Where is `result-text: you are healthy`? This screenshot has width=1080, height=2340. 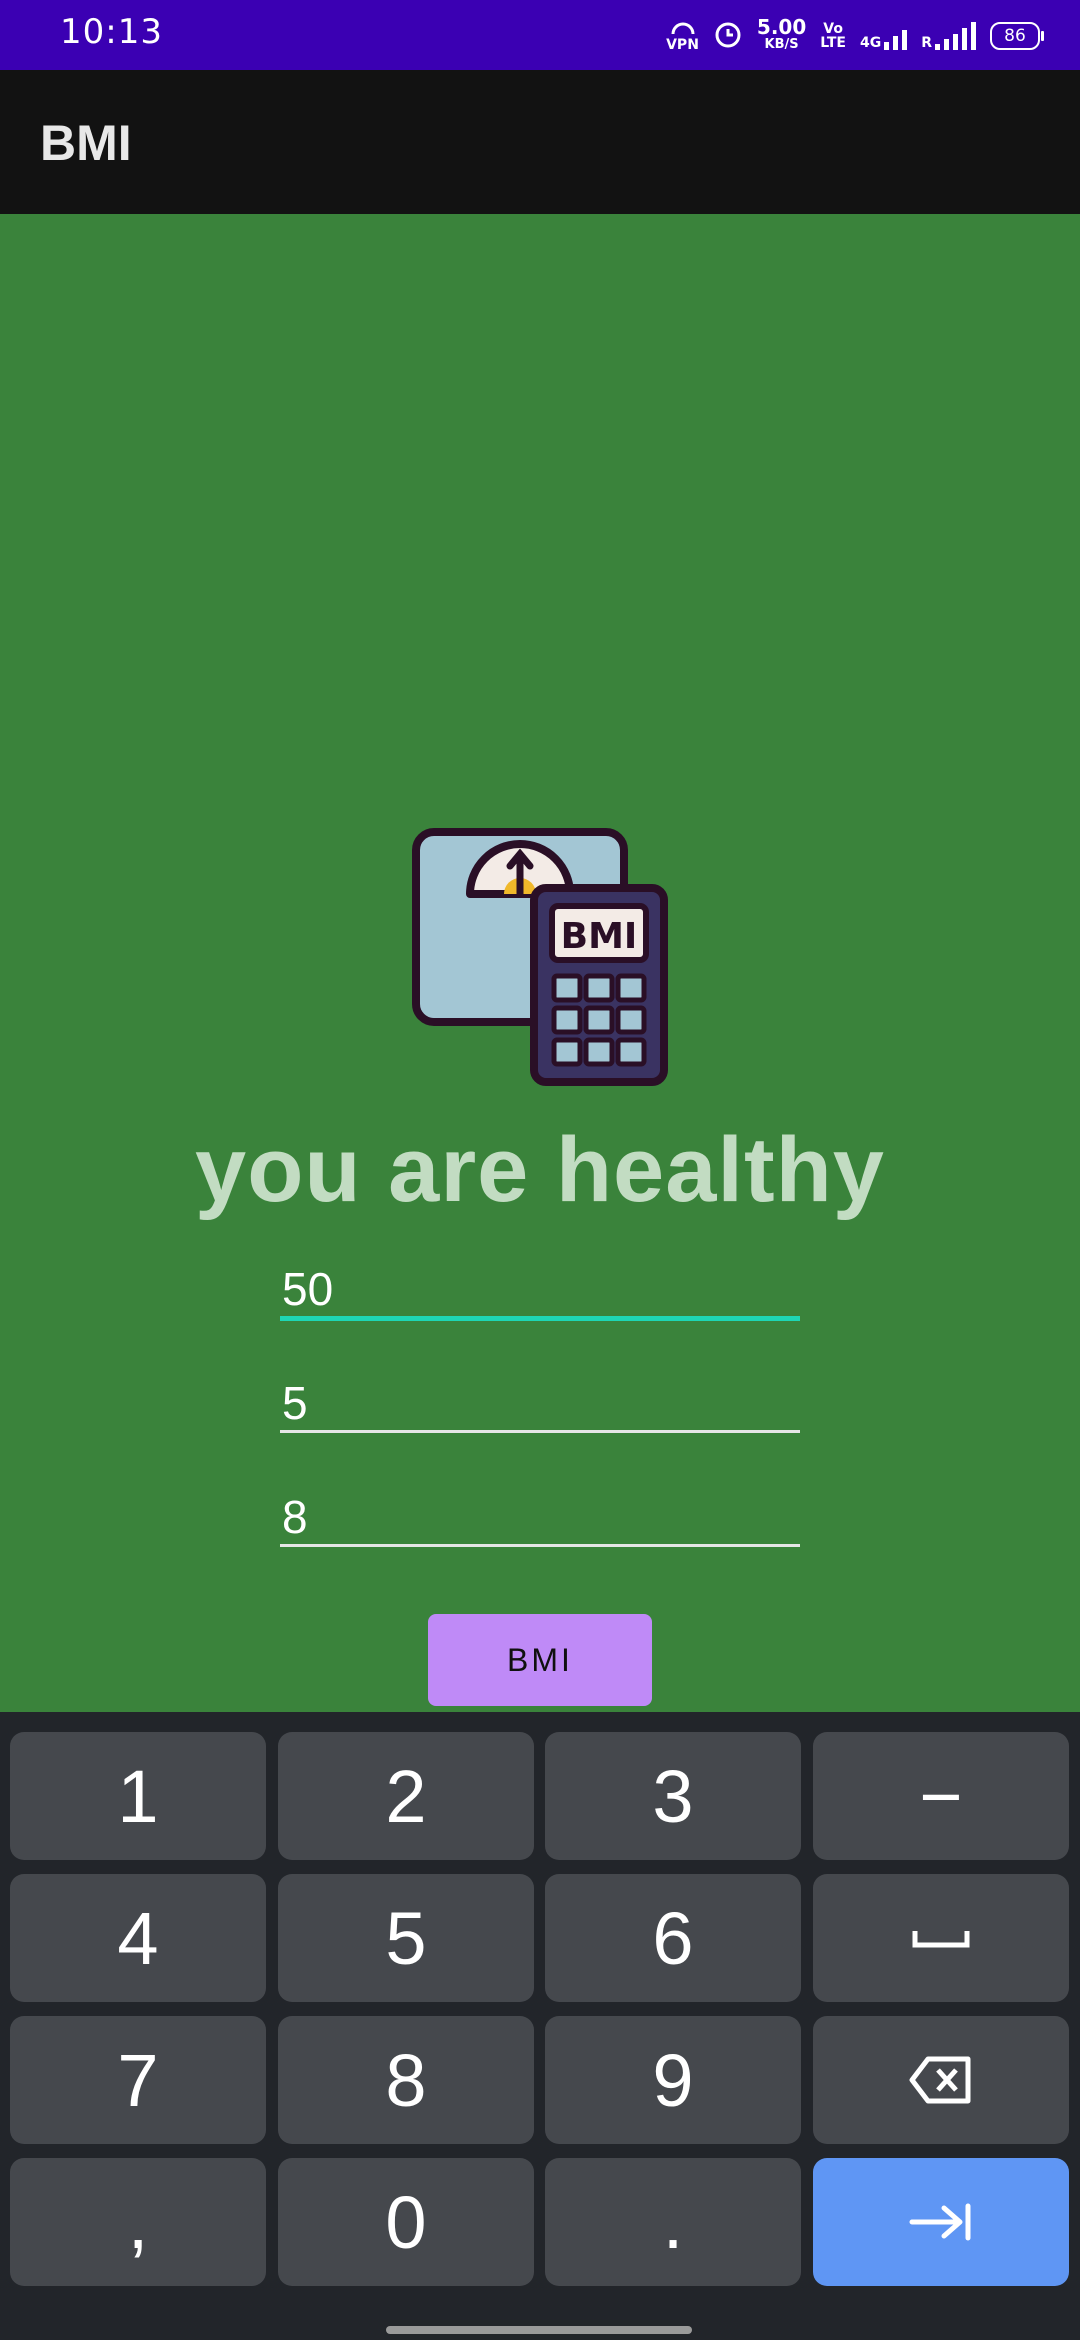 result-text: you are healthy is located at coordinates (540, 1170).